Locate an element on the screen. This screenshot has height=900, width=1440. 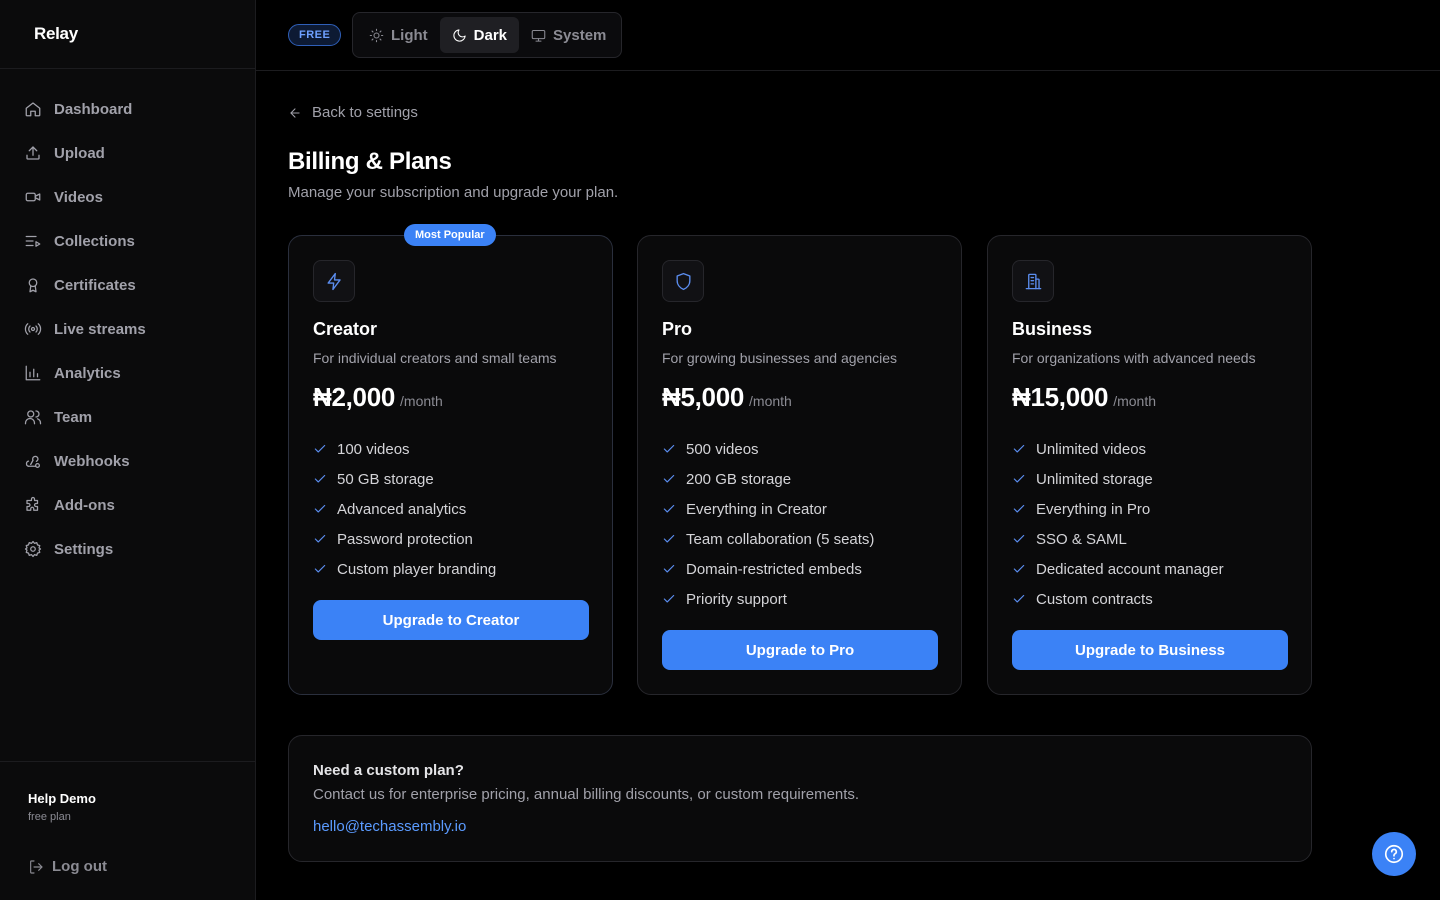
theme-system-button: System is located at coordinates (568, 35).